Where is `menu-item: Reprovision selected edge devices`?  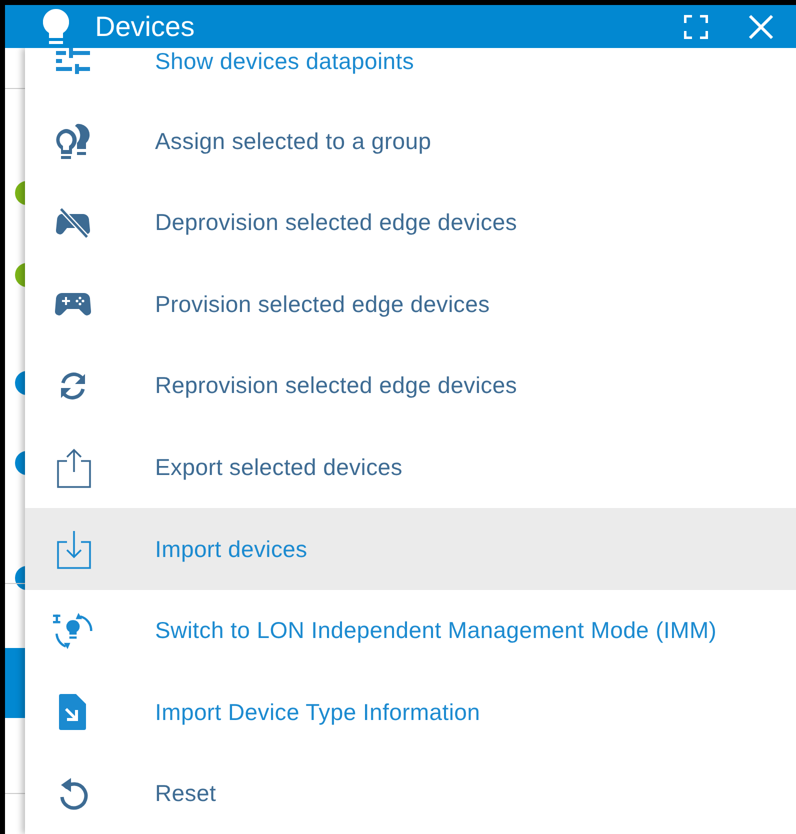 menu-item: Reprovision selected edge devices is located at coordinates (410, 386).